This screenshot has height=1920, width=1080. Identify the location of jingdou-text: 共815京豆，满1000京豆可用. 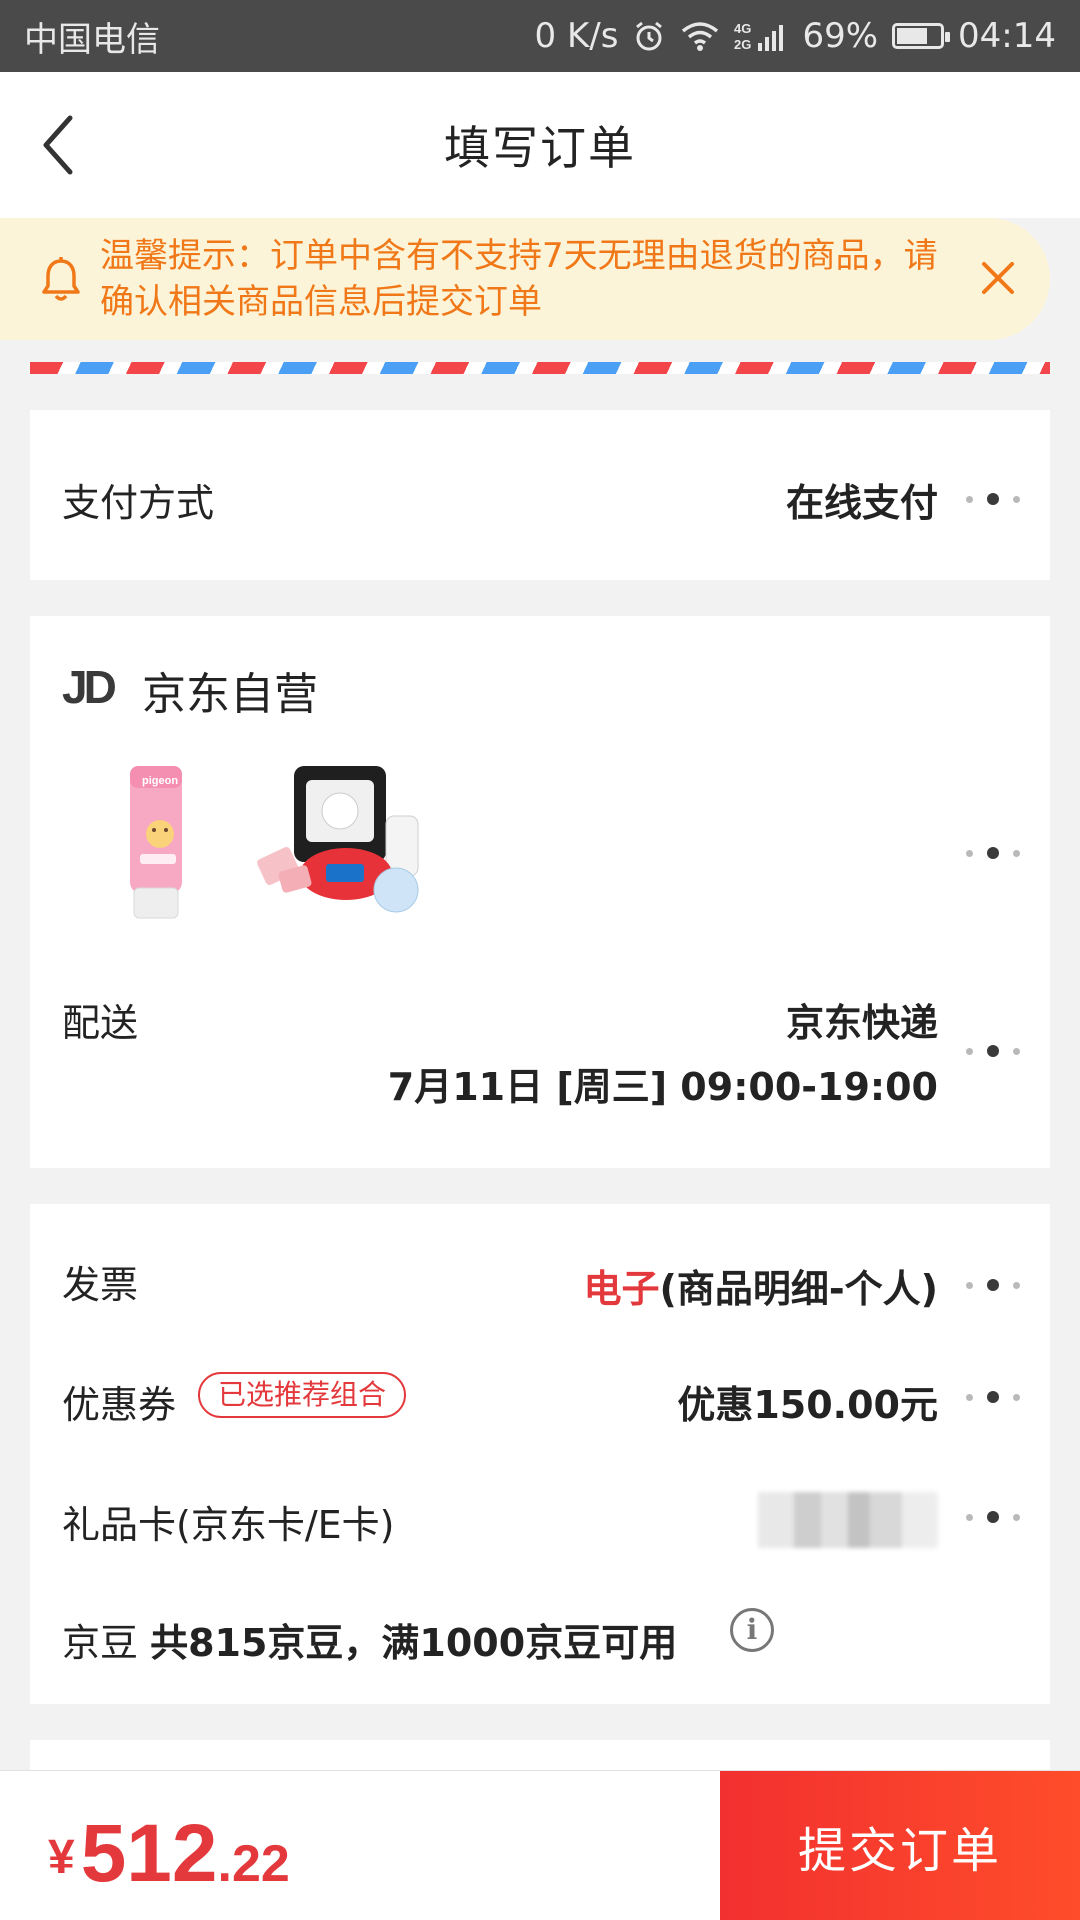
(414, 1643).